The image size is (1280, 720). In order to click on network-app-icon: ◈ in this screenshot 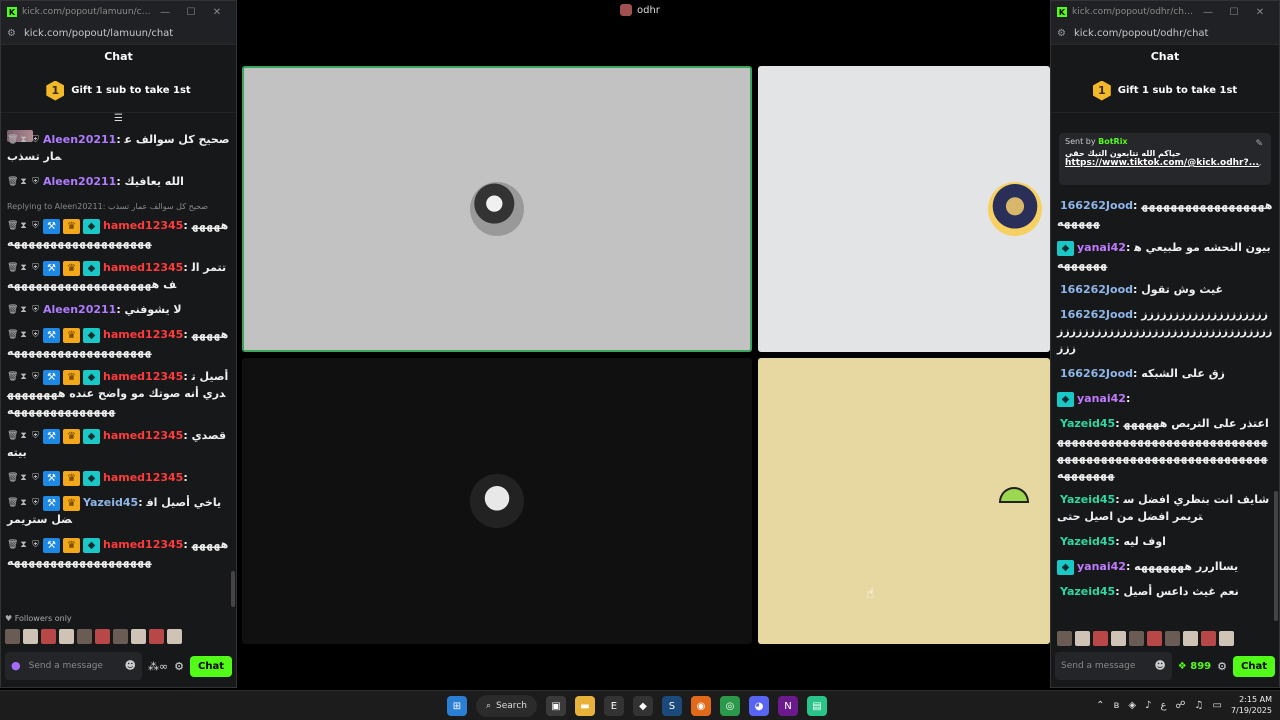, I will do `click(1132, 705)`.